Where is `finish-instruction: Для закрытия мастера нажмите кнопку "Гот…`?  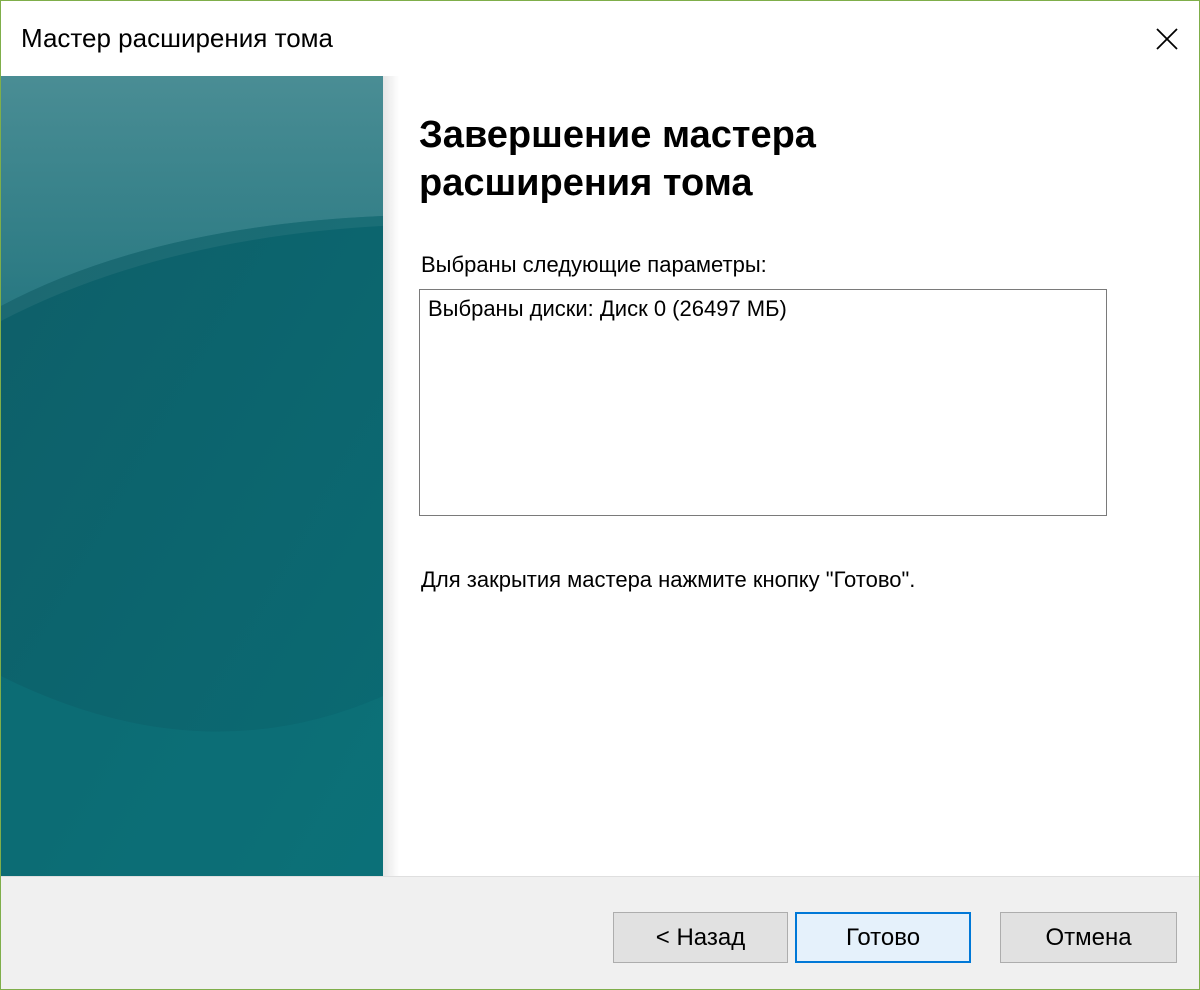 finish-instruction: Для закрытия мастера нажмите кнопку "Гот… is located at coordinates (668, 579).